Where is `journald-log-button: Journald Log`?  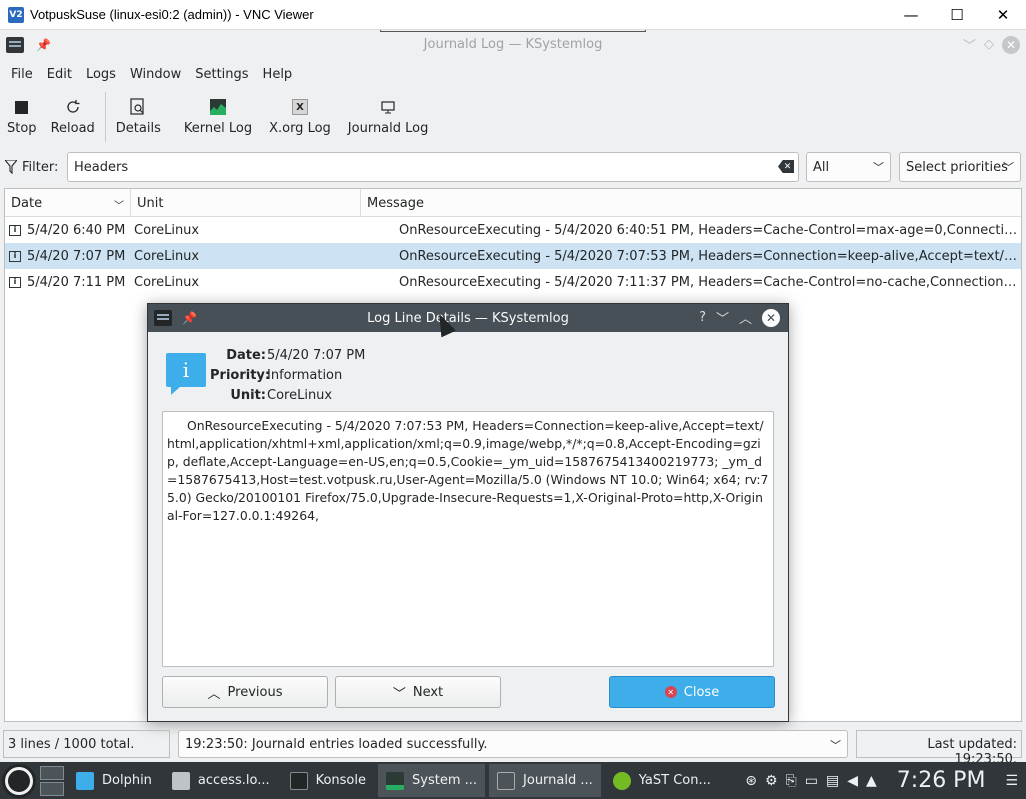 journald-log-button: Journald Log is located at coordinates (387, 113).